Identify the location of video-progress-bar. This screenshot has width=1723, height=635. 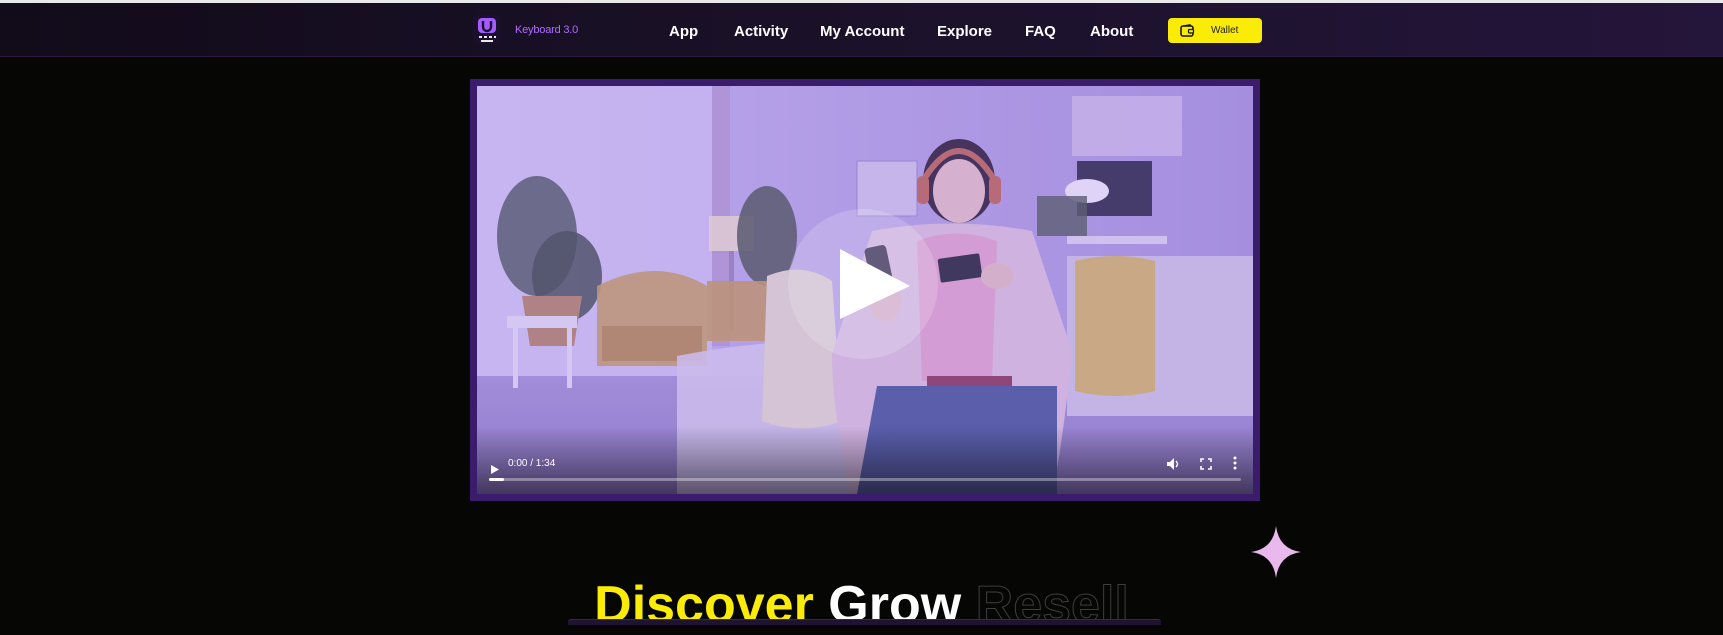
(865, 479).